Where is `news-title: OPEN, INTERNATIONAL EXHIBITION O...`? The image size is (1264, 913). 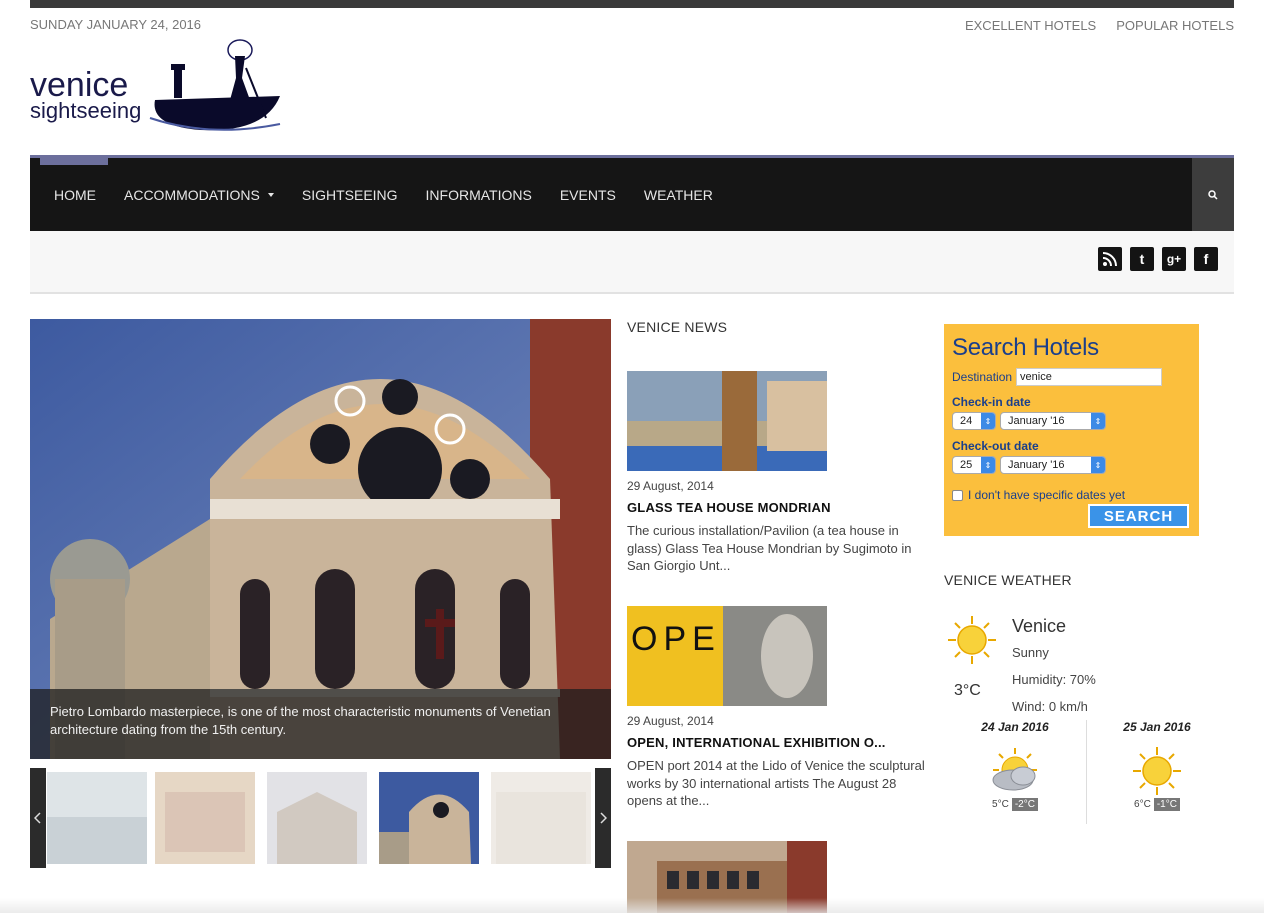 news-title: OPEN, INTERNATIONAL EXHIBITION O... is located at coordinates (779, 742).